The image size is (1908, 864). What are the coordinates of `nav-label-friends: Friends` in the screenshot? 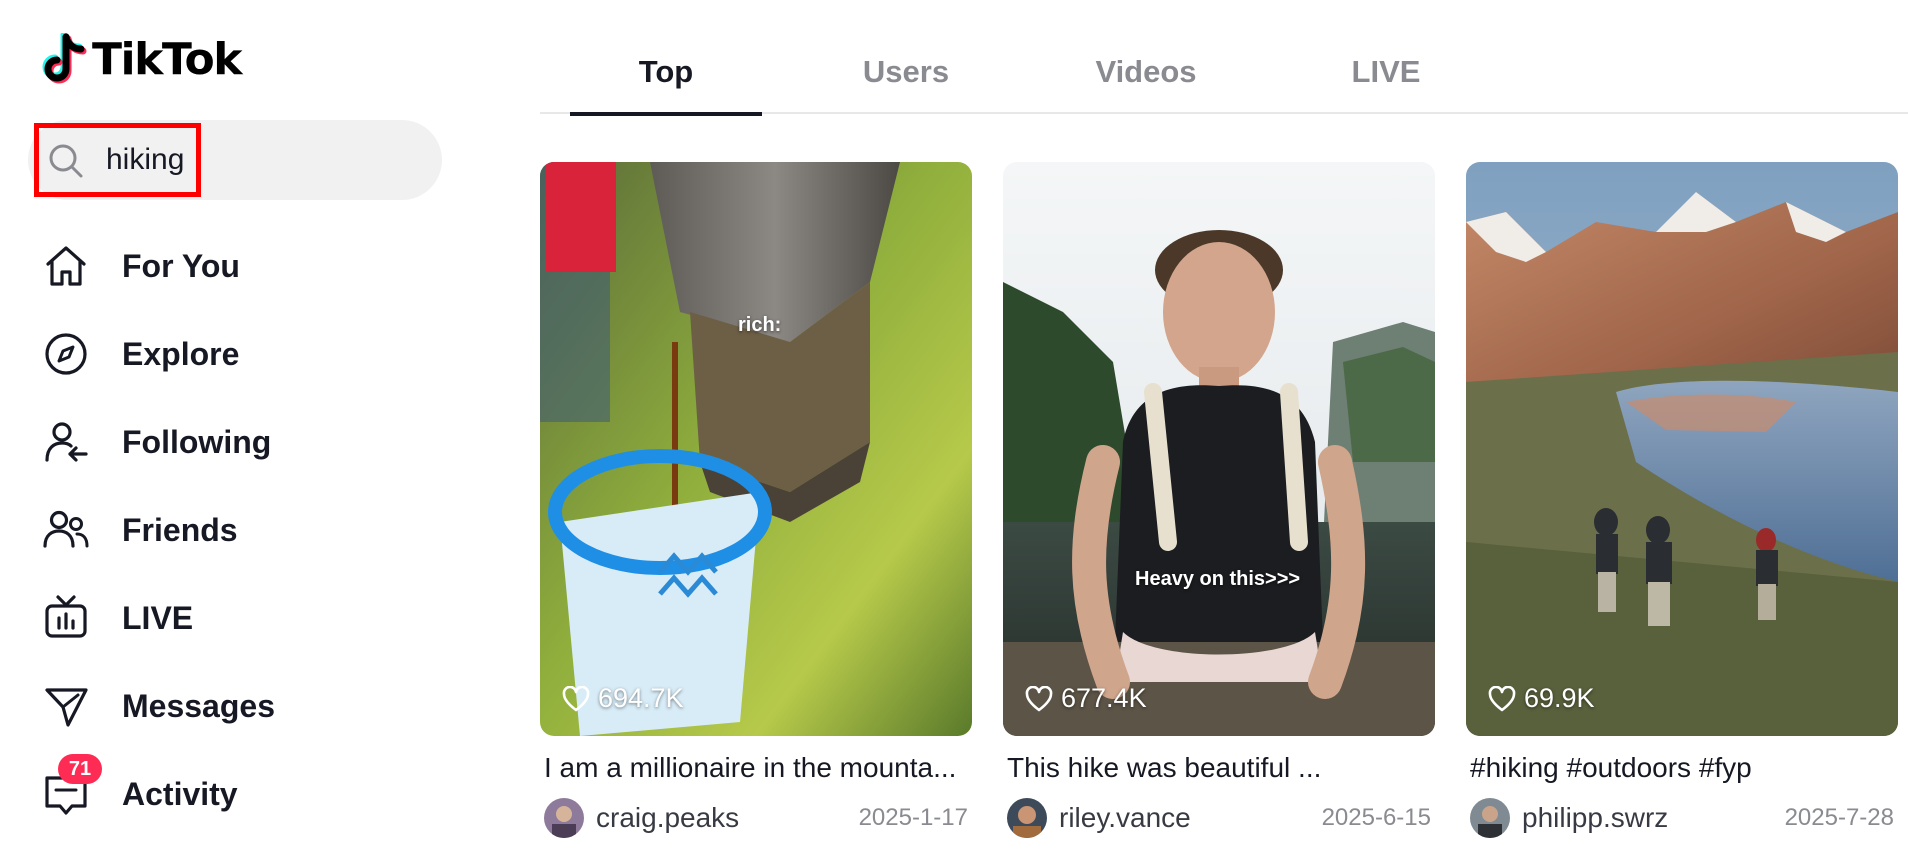 It's located at (180, 529).